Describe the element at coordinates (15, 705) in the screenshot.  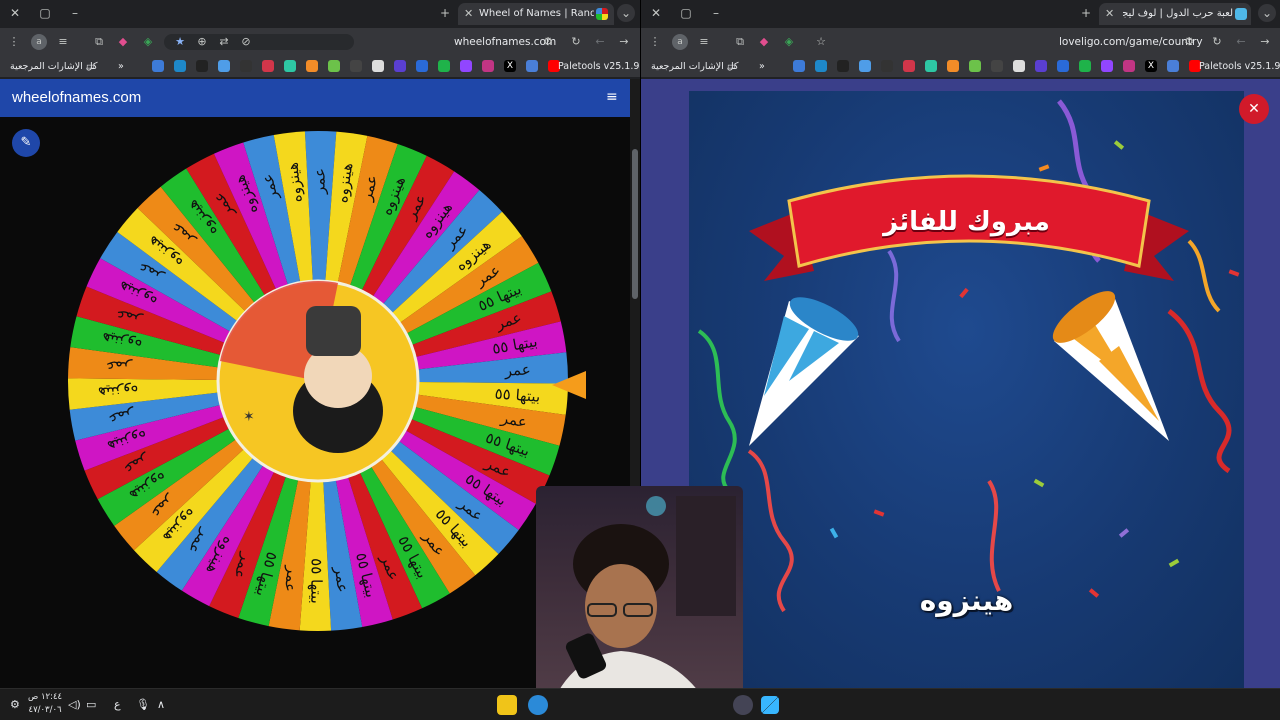
I see `notification-icon: ⚙` at that location.